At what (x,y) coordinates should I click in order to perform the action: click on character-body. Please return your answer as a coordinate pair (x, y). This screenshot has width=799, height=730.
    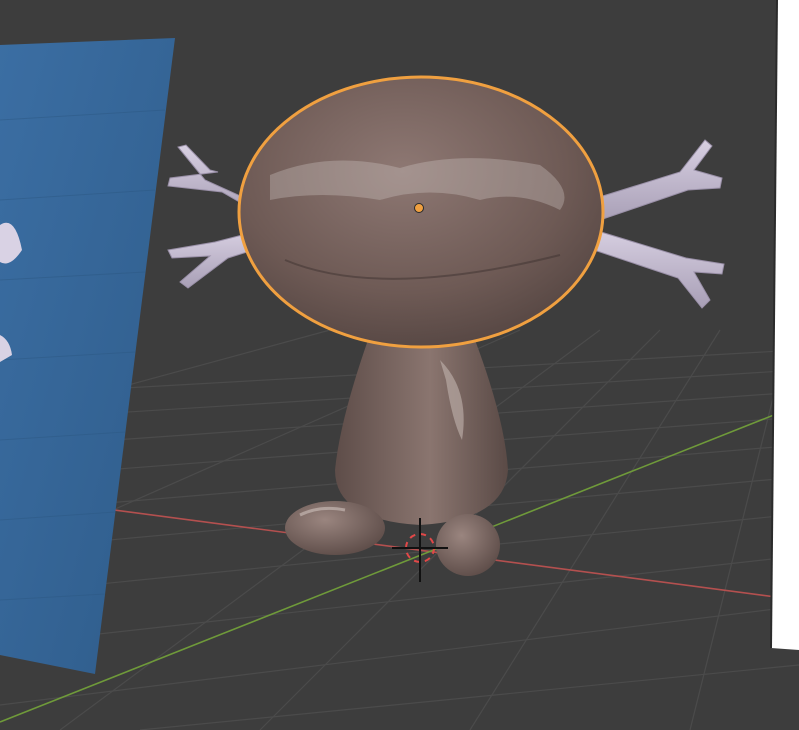
    Looking at the image, I should click on (421, 432).